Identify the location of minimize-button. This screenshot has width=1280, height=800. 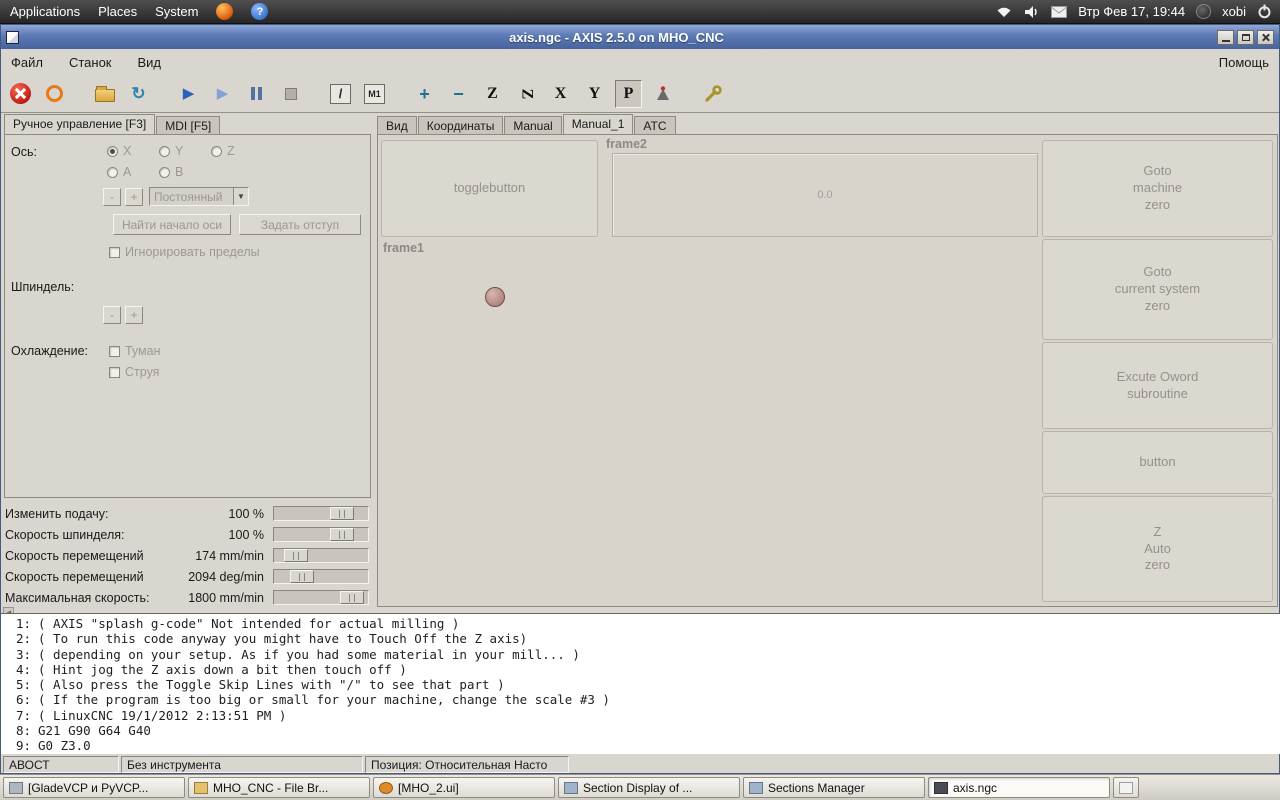
(1225, 37).